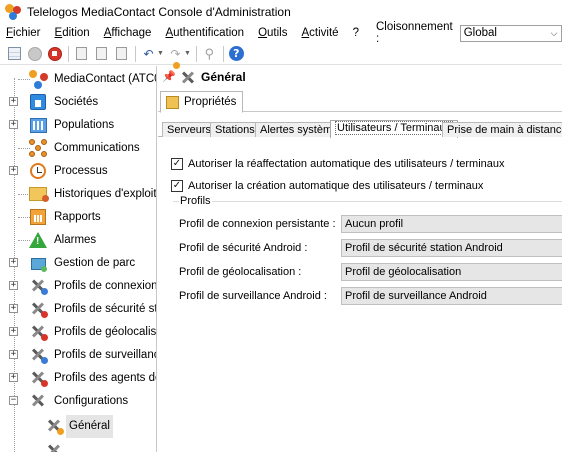  I want to click on stop-icon, so click(54, 53).